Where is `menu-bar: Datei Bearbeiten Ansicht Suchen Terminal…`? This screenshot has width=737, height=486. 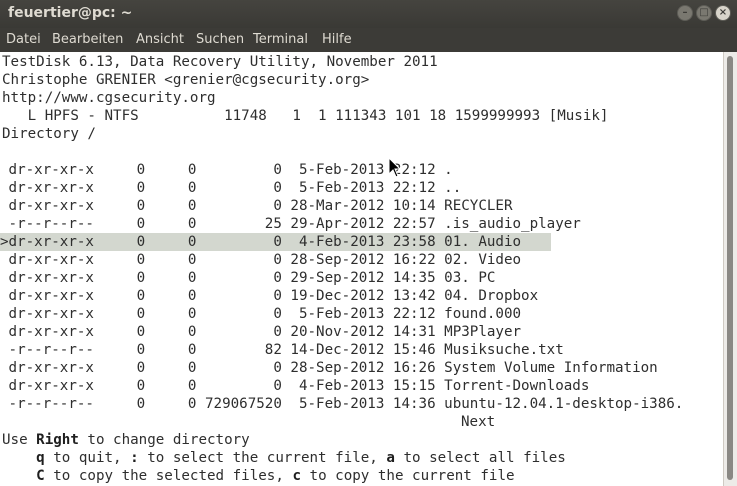
menu-bar: Datei Bearbeiten Ansicht Suchen Terminal… is located at coordinates (368, 40).